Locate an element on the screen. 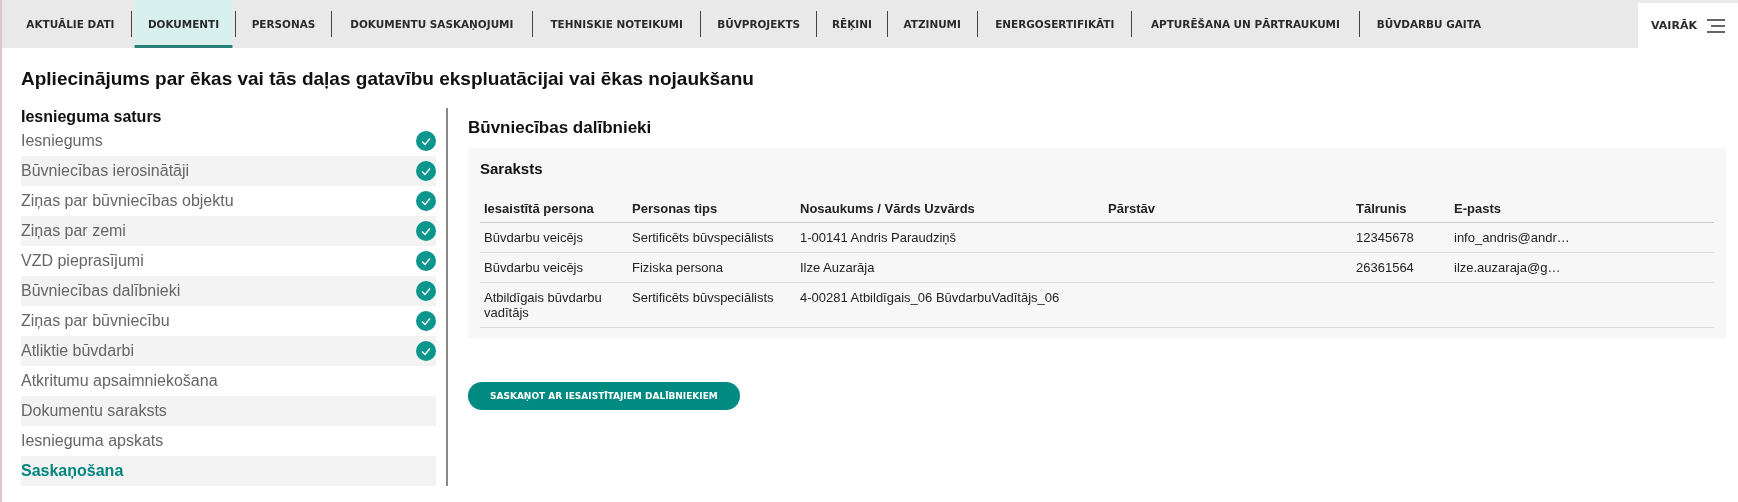 The image size is (1738, 502). column-header: Personas tips is located at coordinates (712, 209).